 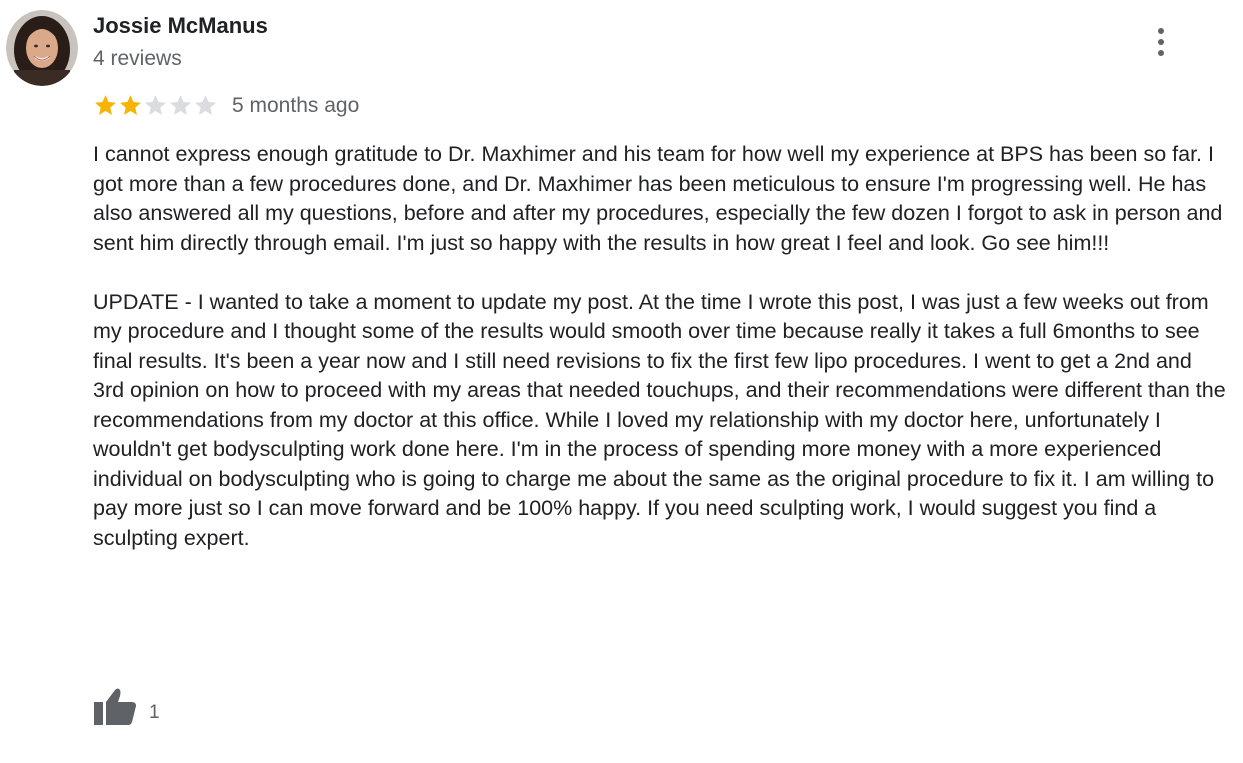 I want to click on star-rating, so click(x=155, y=105).